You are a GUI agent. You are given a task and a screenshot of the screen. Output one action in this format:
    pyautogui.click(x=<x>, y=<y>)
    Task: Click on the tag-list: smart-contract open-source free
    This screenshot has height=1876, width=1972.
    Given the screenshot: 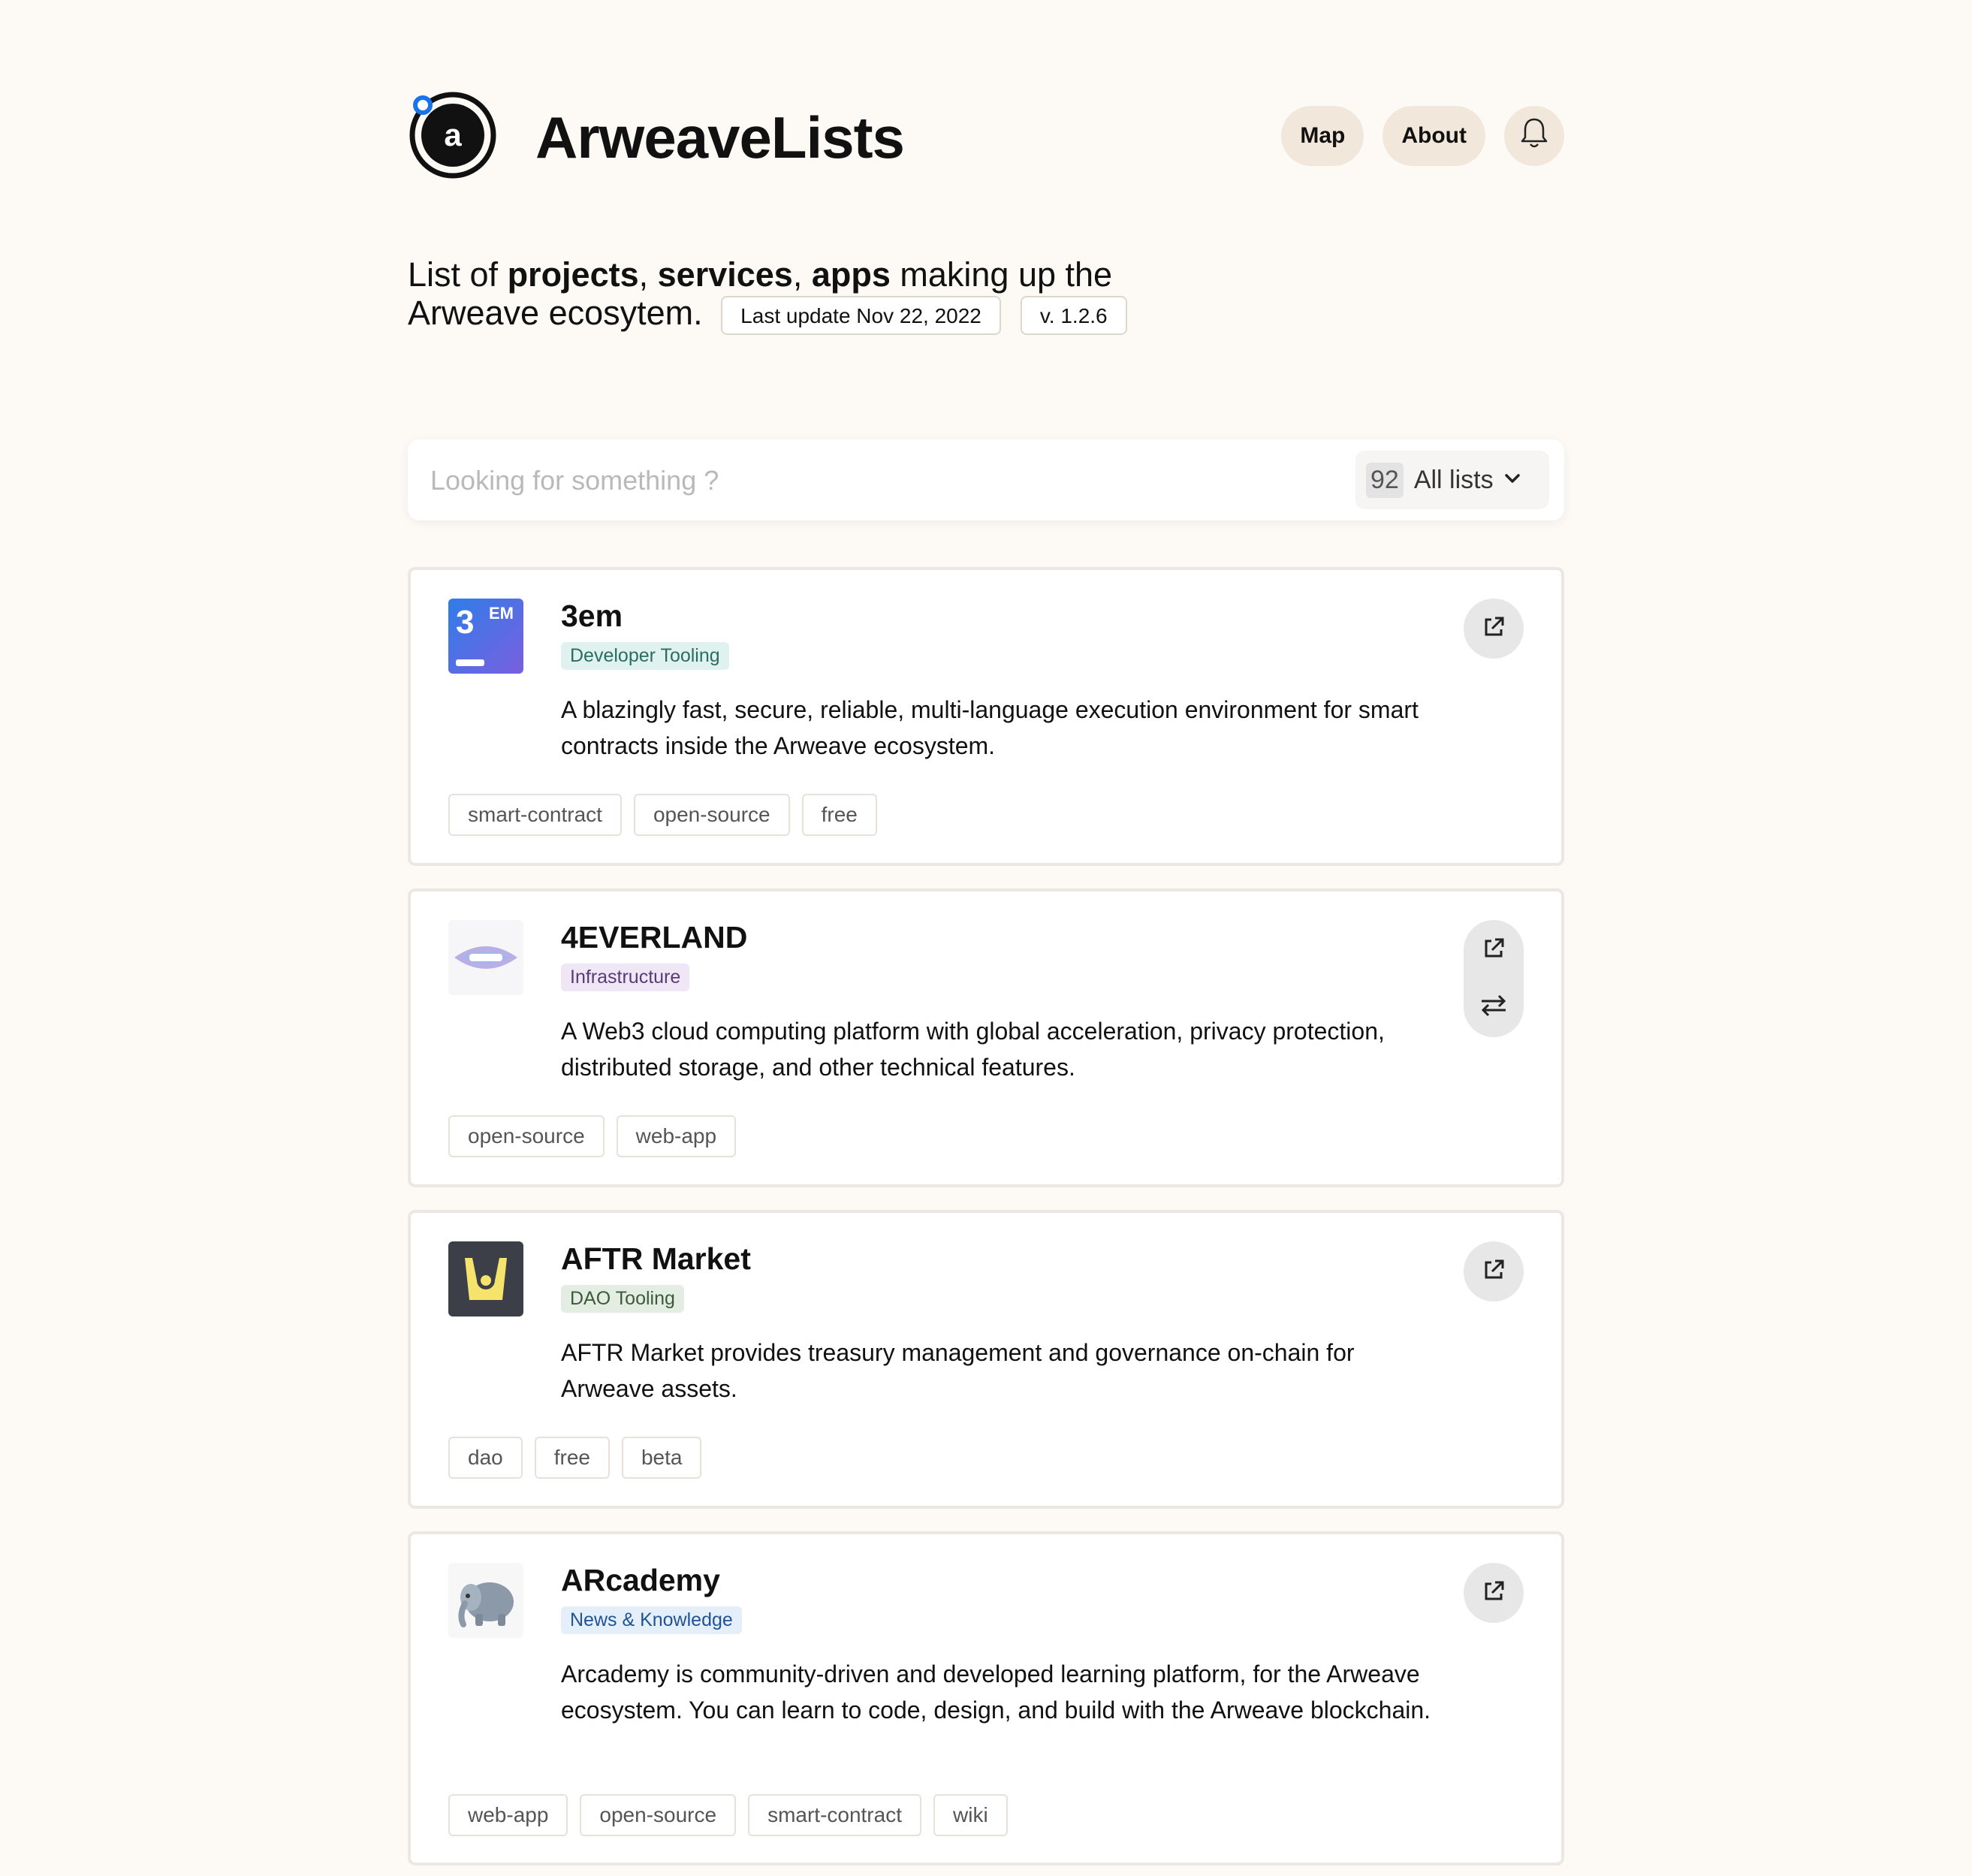 What is the action you would take?
    pyautogui.click(x=662, y=815)
    